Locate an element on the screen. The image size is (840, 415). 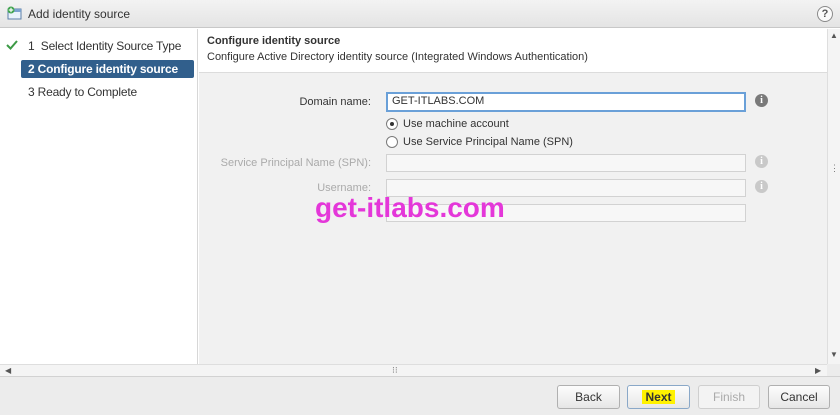
step-configure-identity-source: 2 Configure identity source is located at coordinates (107, 69).